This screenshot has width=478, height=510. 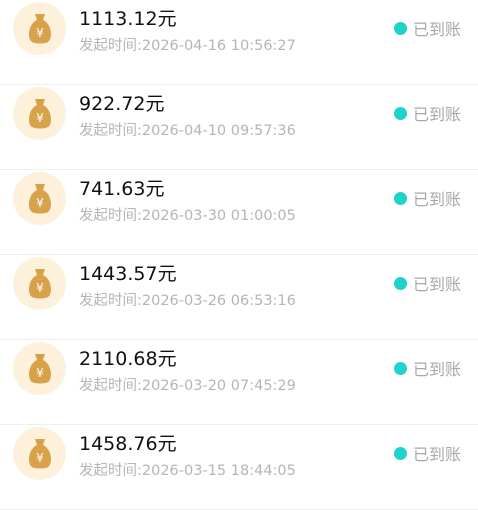 I want to click on initiated-time: 发起时间:2026-04-10 09:57:36, so click(x=187, y=131).